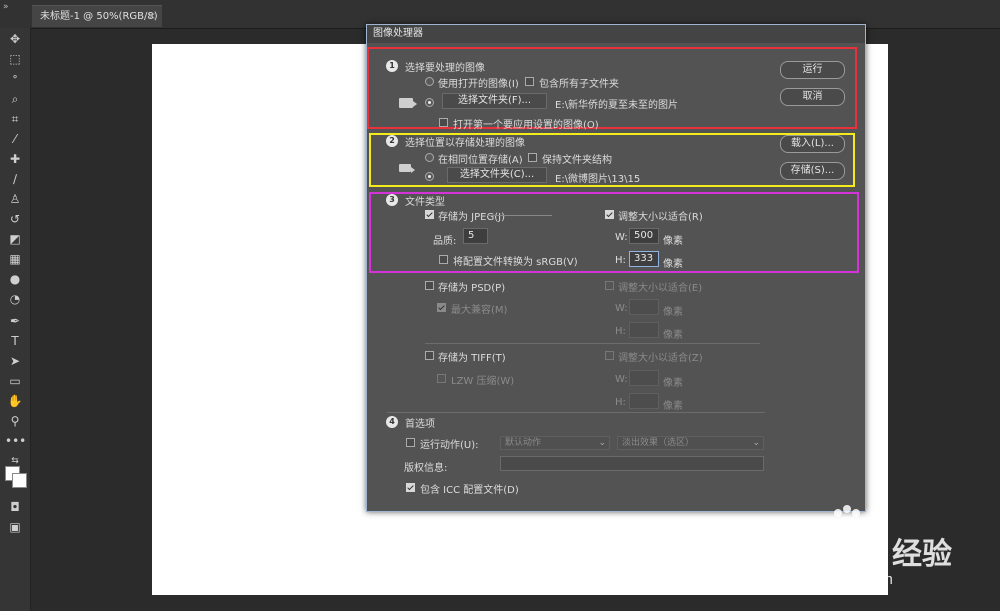 Image resolution: width=1000 pixels, height=611 pixels. What do you see at coordinates (519, 215) in the screenshot?
I see `jpeg-separator` at bounding box center [519, 215].